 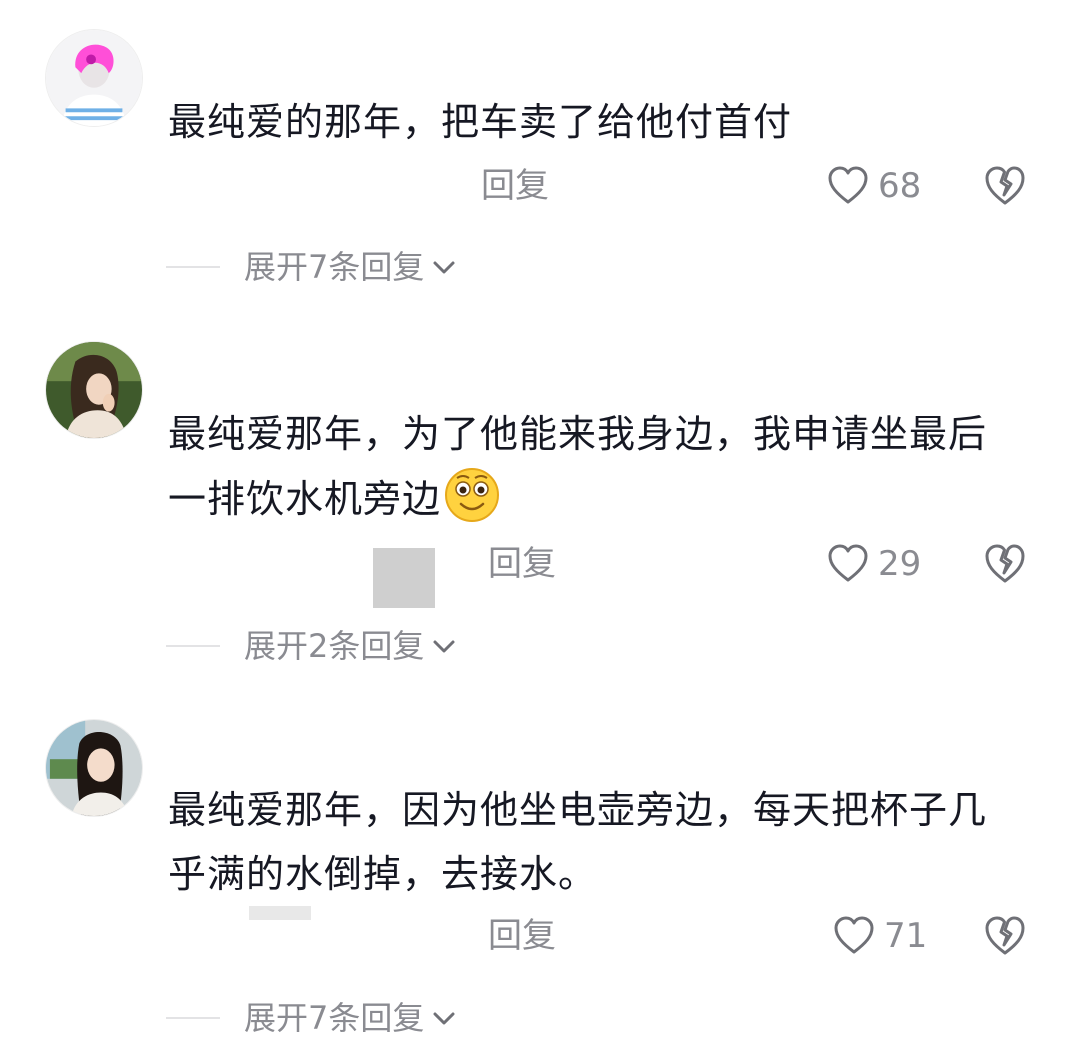 What do you see at coordinates (522, 936) in the screenshot?
I see `reply-button: 回复` at bounding box center [522, 936].